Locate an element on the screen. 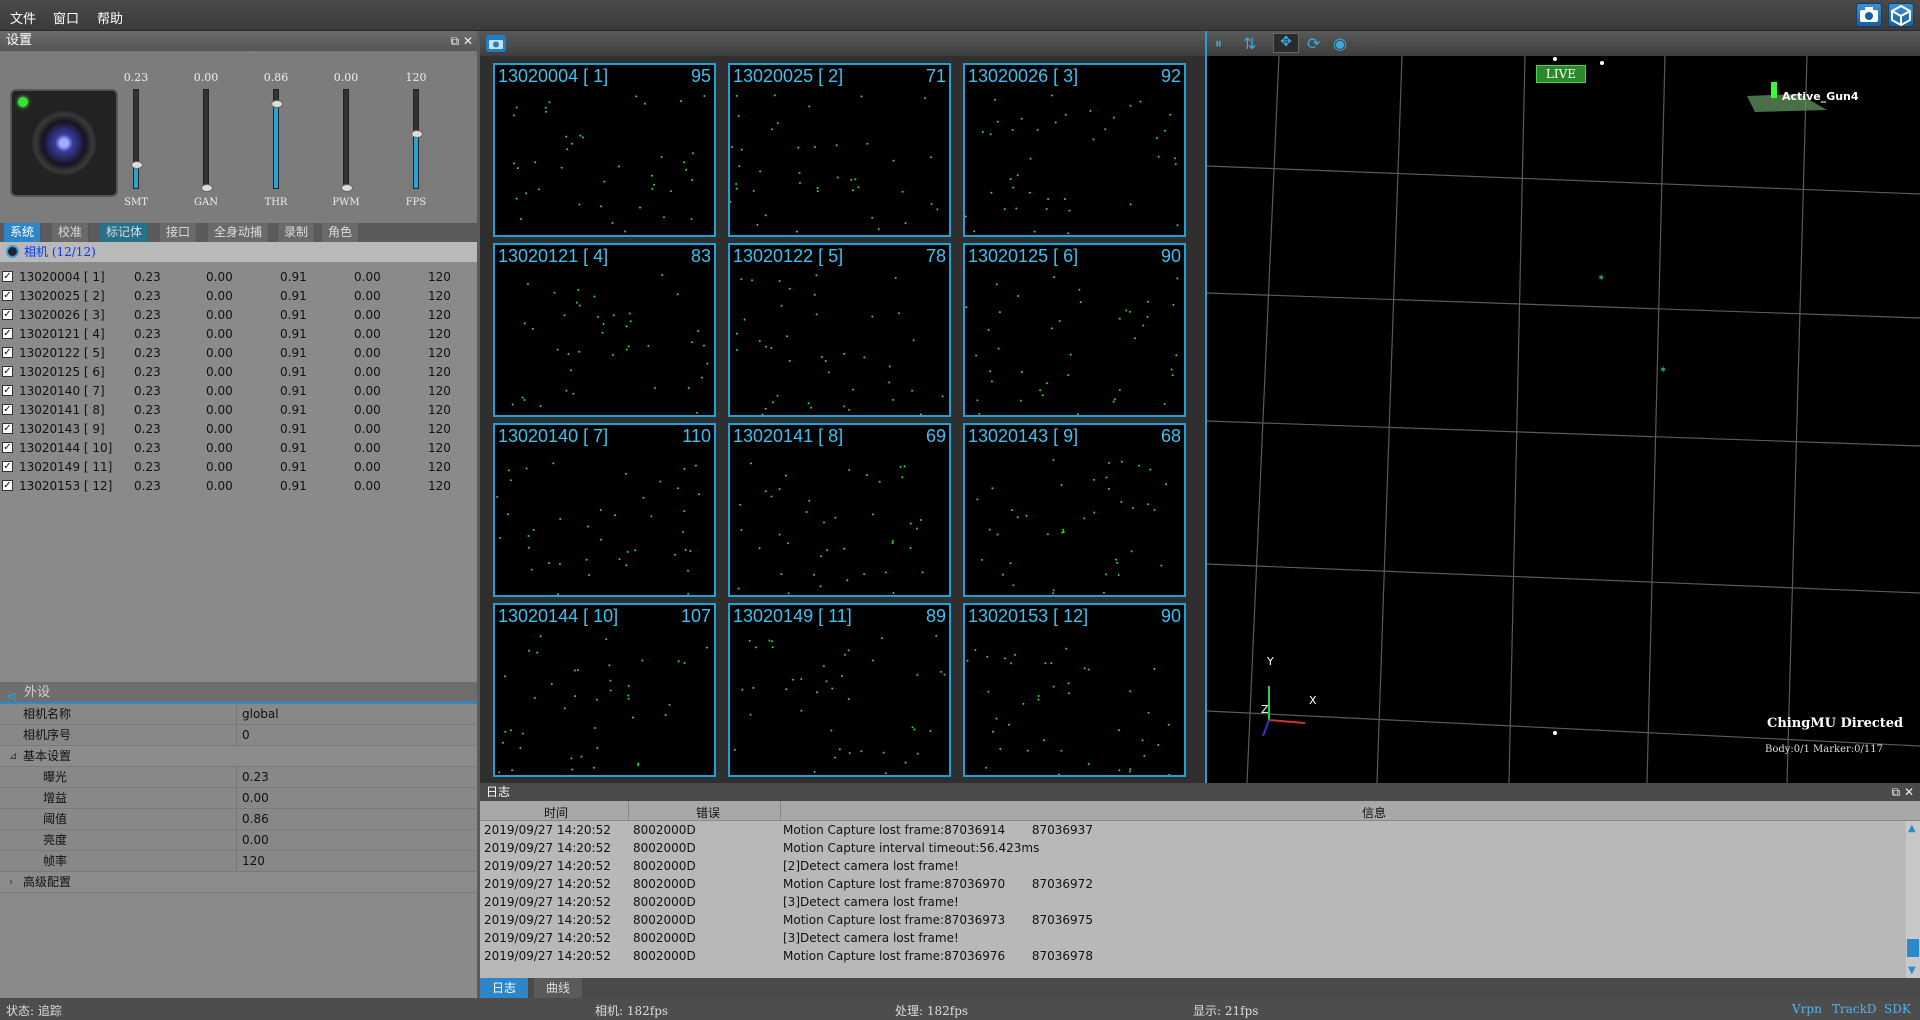 This screenshot has height=1020, width=1920. expander-icon: › is located at coordinates (11, 882).